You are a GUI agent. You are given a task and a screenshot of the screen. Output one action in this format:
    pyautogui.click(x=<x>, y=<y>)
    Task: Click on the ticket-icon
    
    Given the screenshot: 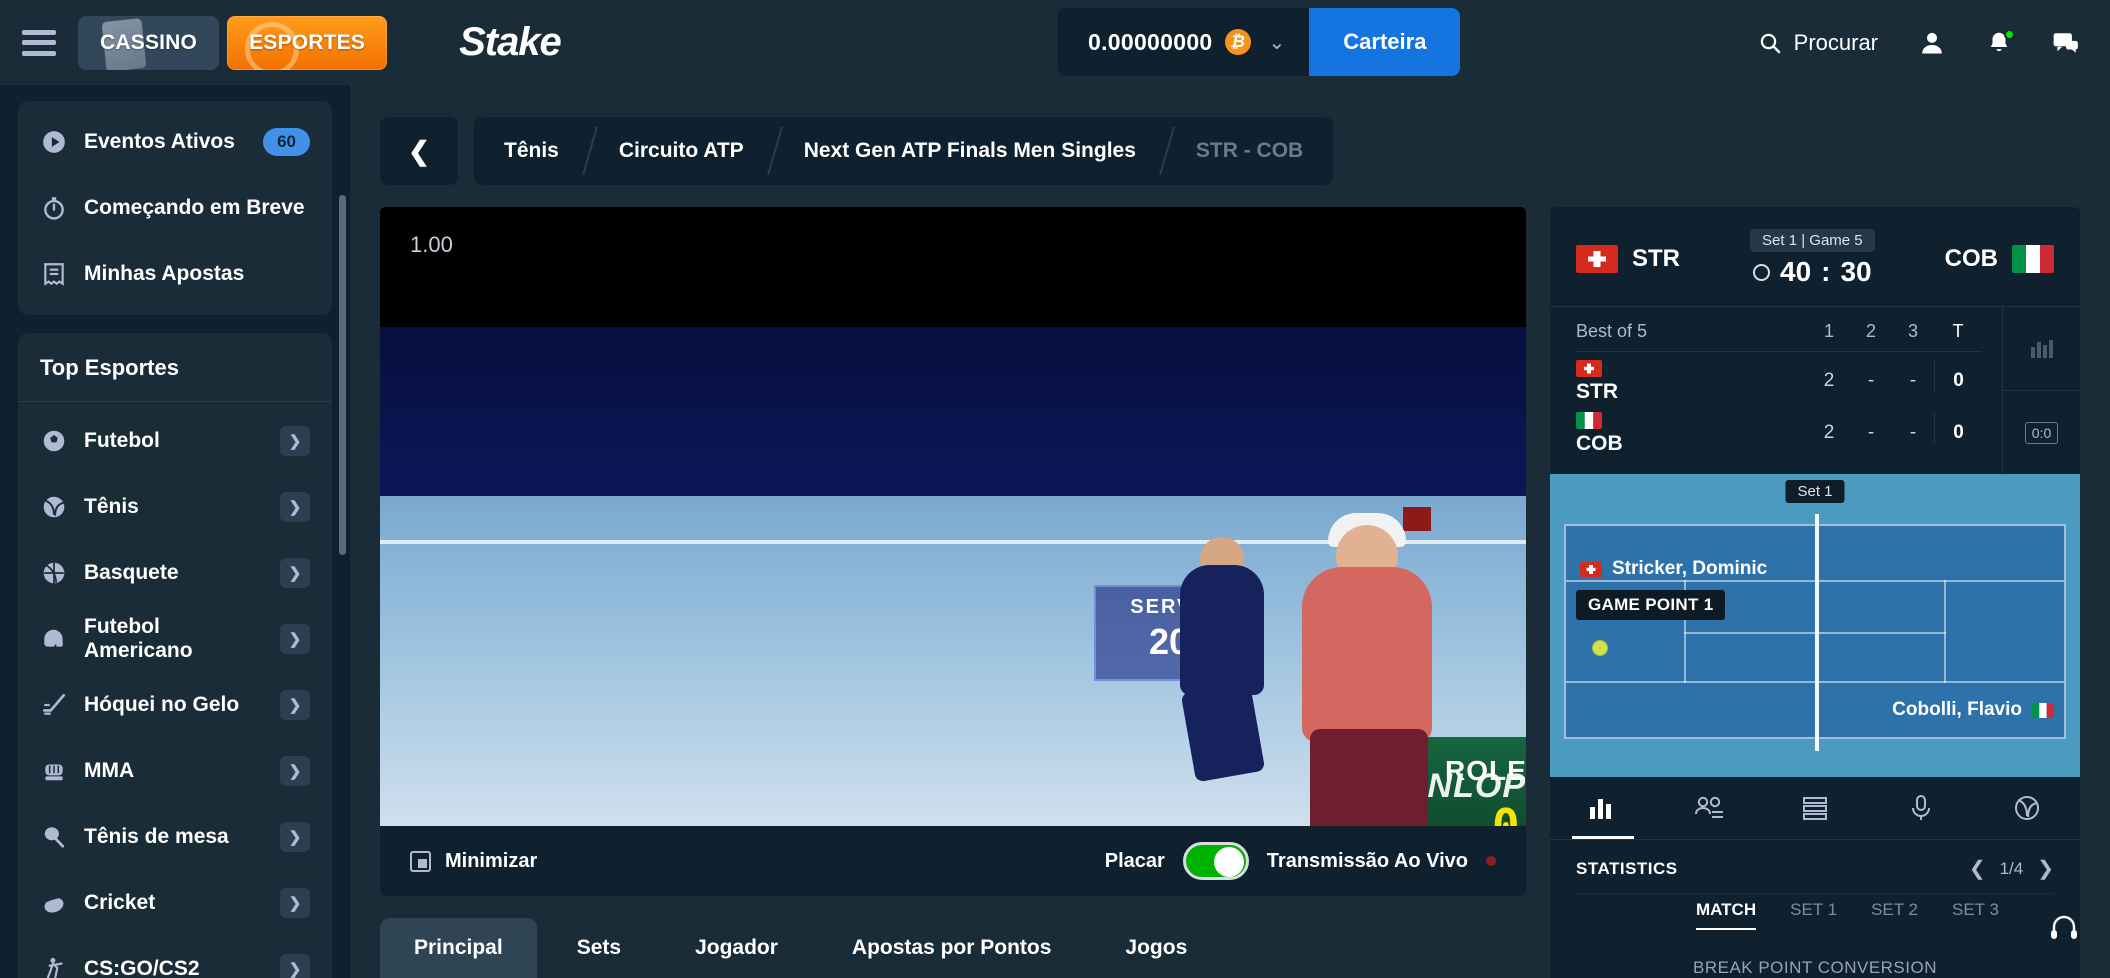 What is the action you would take?
    pyautogui.click(x=54, y=274)
    